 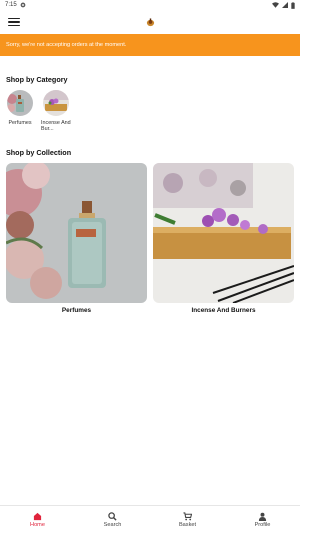 I want to click on brand-logo, so click(x=150, y=22).